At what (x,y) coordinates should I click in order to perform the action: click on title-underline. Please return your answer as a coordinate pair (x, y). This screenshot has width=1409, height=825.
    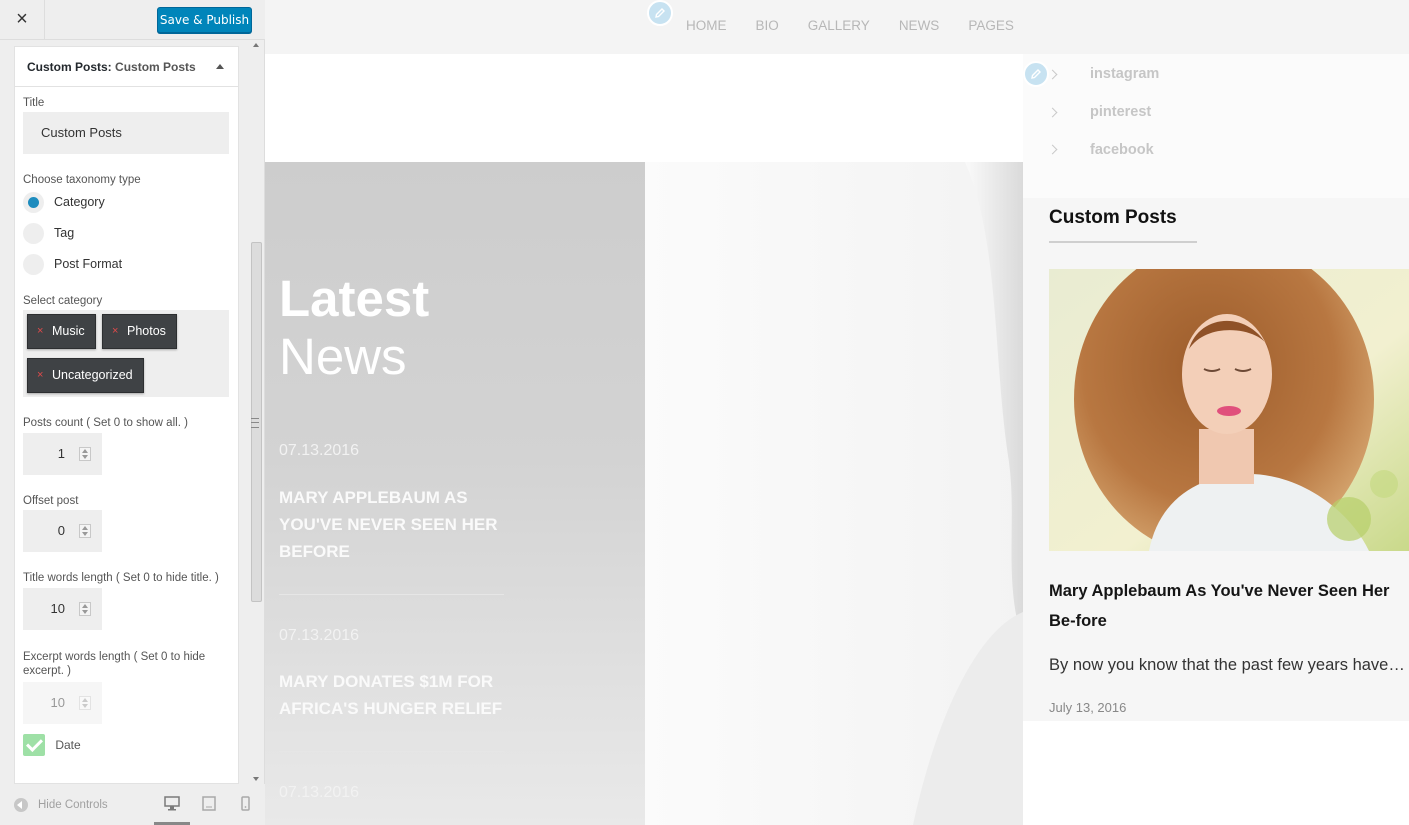
    Looking at the image, I should click on (1123, 242).